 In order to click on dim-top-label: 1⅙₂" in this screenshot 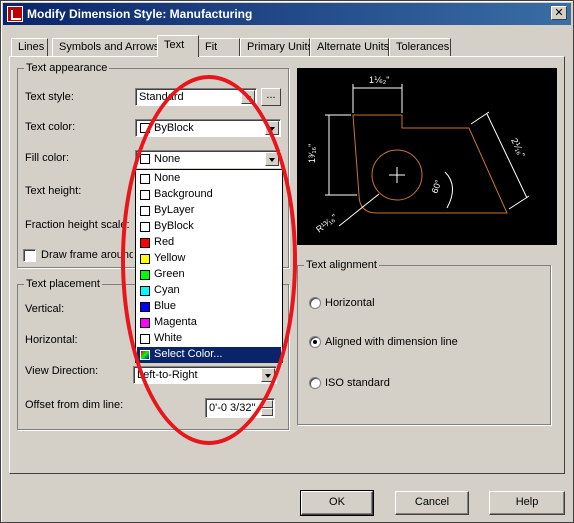, I will do `click(379, 80)`.